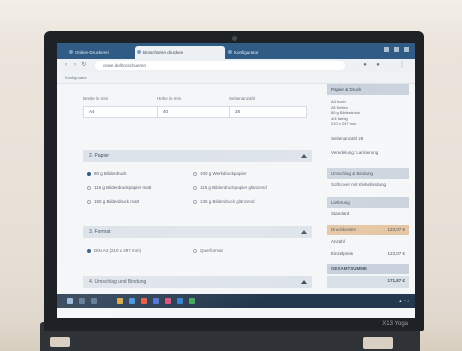 The height and width of the screenshot is (351, 462). What do you see at coordinates (120, 301) in the screenshot?
I see `file-explorer-icon` at bounding box center [120, 301].